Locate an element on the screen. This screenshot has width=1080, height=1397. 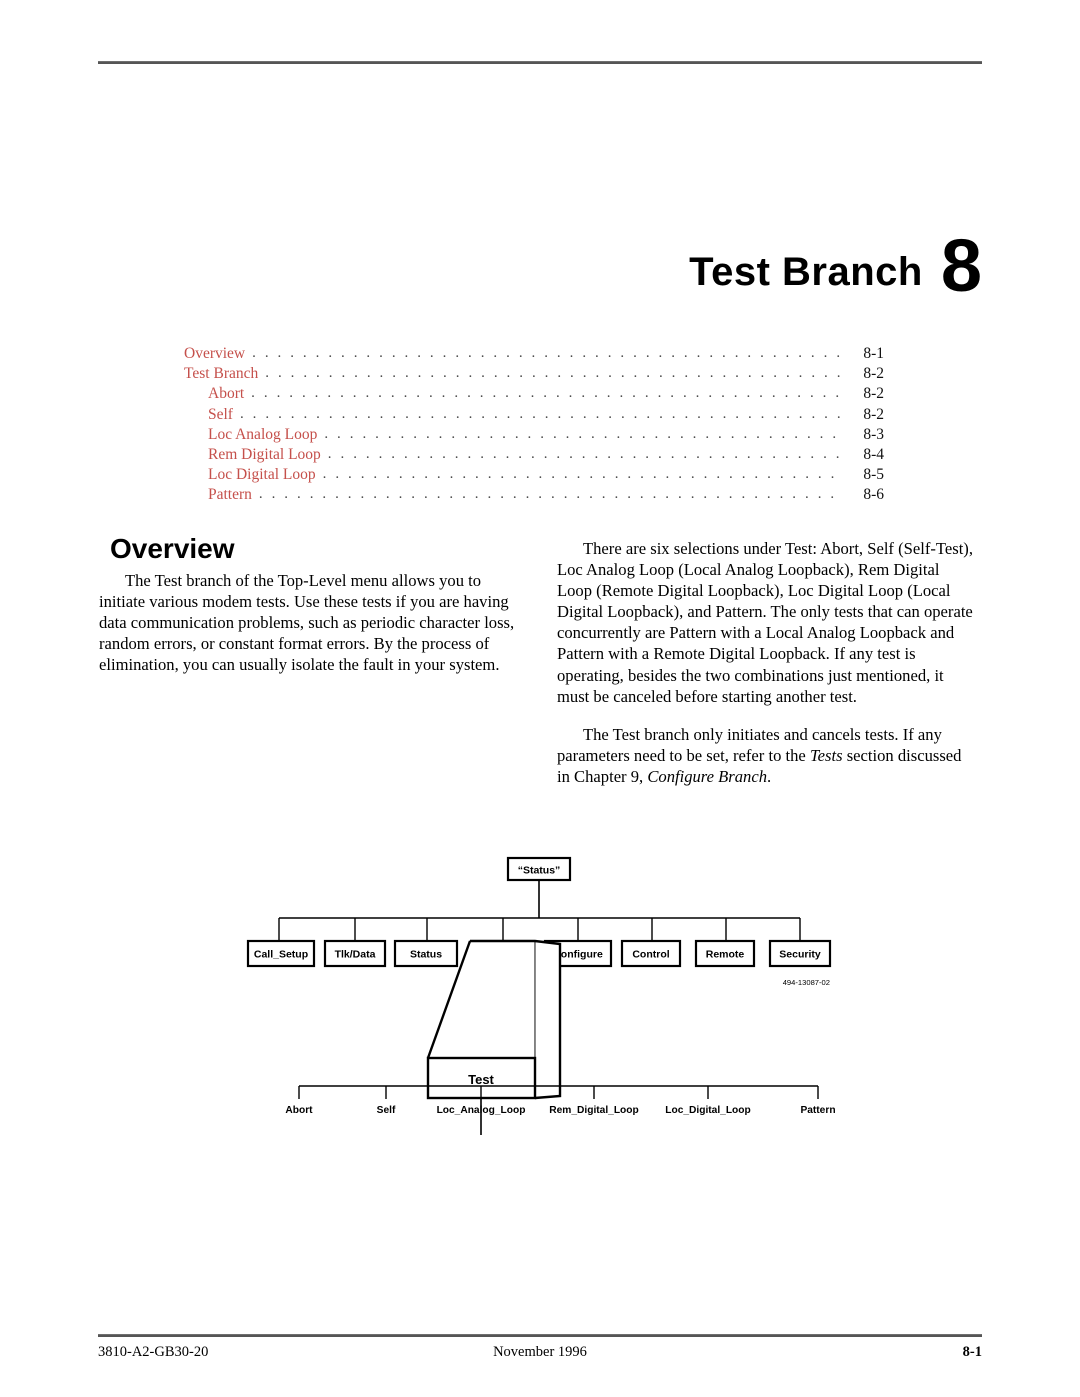
diagram-test-callout-side-face is located at coordinates (547, 1019).